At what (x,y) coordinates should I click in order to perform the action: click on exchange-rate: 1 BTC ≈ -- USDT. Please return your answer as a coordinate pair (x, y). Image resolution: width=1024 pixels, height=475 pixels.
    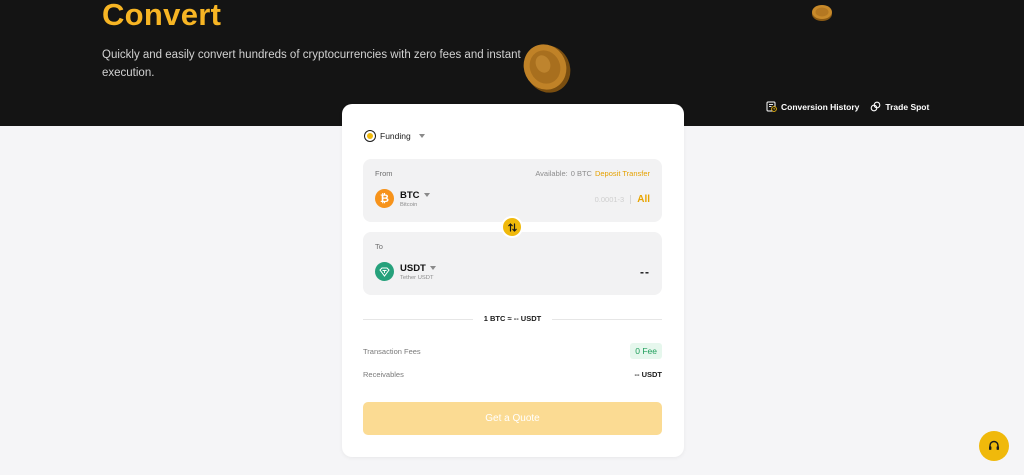
    Looking at the image, I should click on (512, 319).